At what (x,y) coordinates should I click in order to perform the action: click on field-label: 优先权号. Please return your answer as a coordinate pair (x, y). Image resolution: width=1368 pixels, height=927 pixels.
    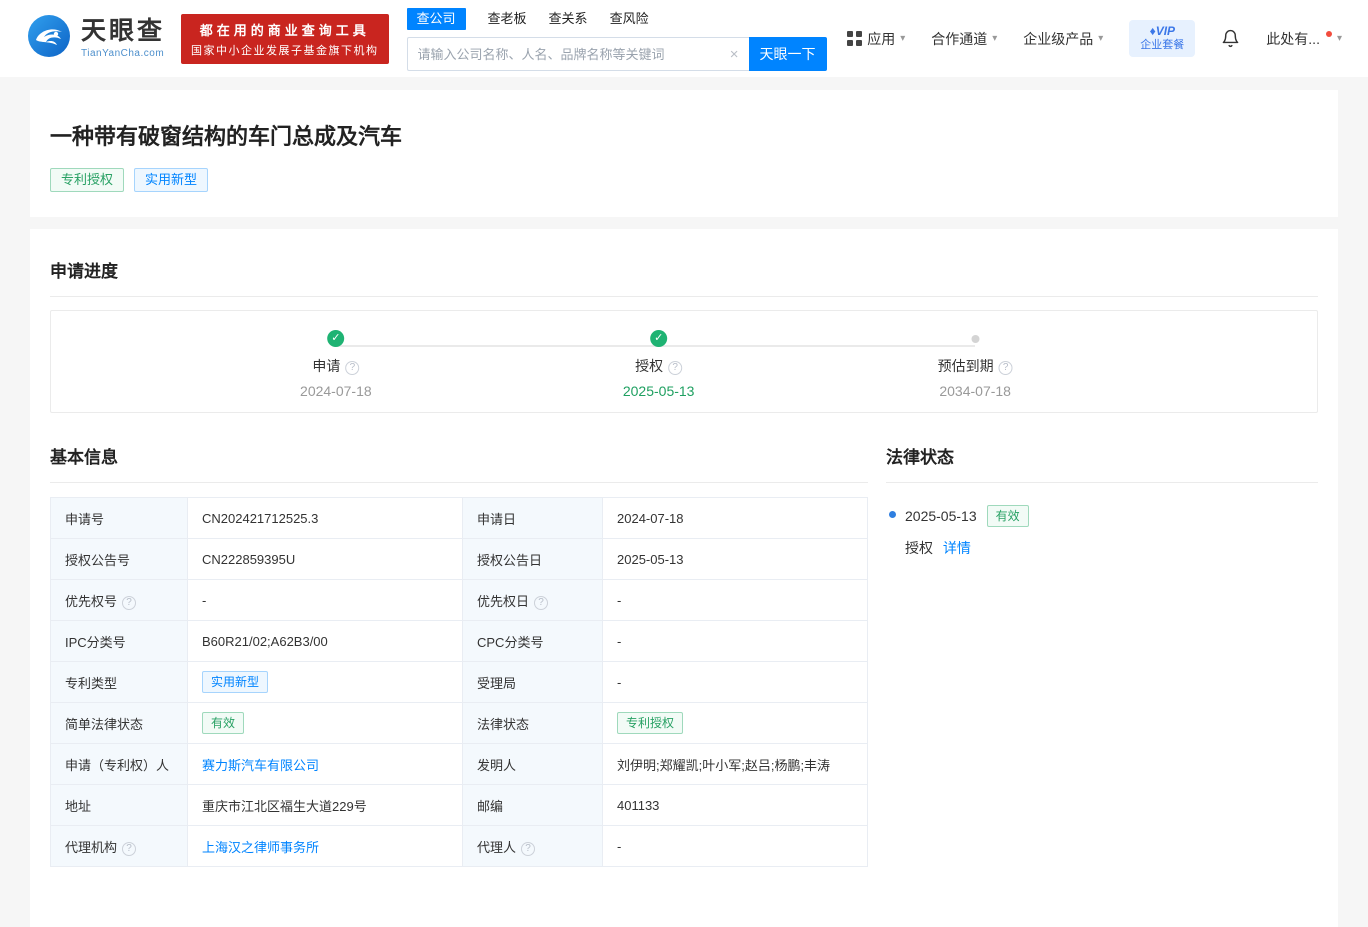
    Looking at the image, I should click on (91, 601).